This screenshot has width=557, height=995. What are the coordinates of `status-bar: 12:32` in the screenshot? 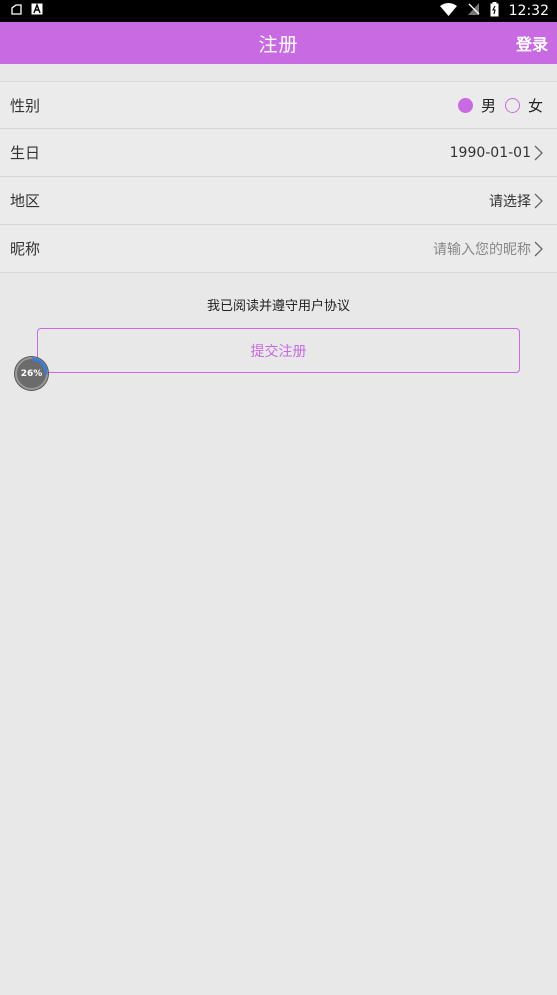 It's located at (278, 11).